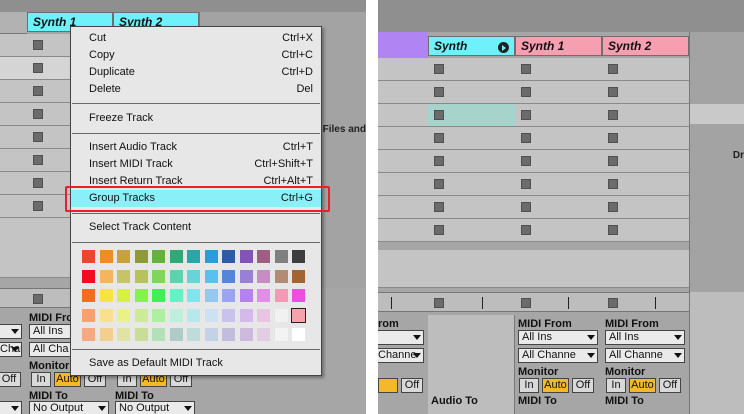  What do you see at coordinates (645, 355) in the screenshot?
I see `midi-channel-dropdown: All Channe` at bounding box center [645, 355].